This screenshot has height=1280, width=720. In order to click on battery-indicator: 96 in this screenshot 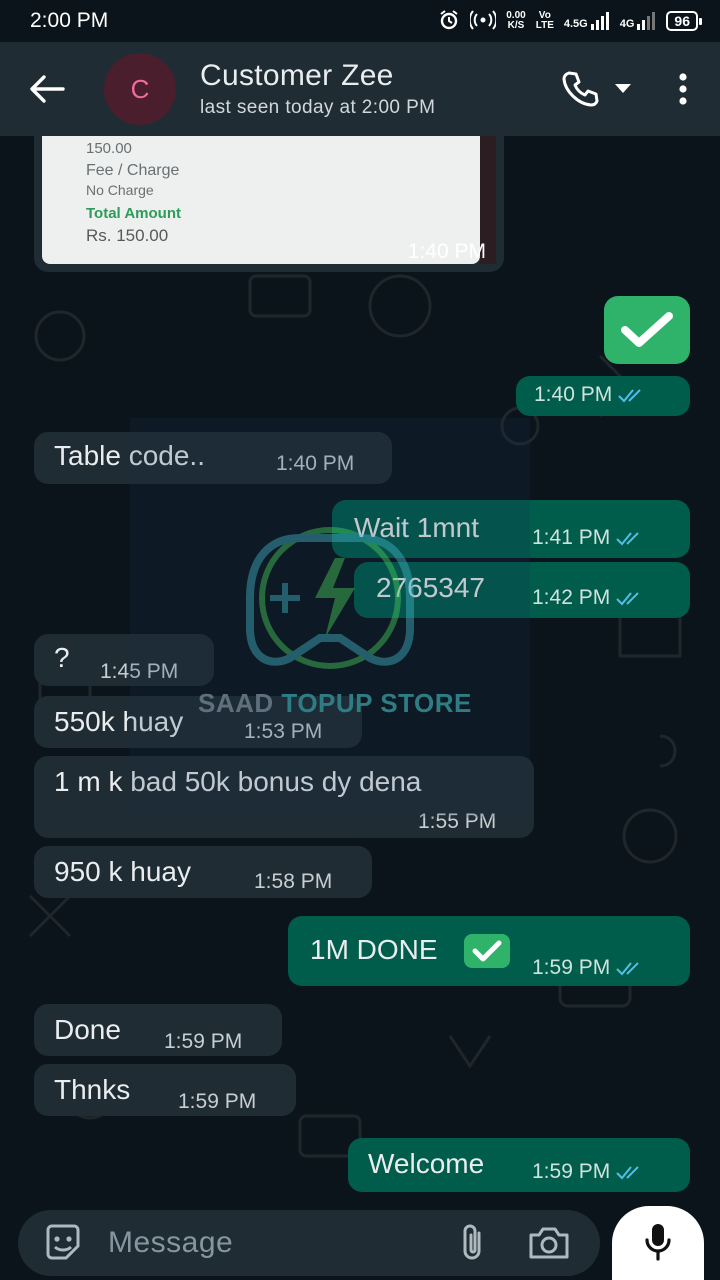, I will do `click(684, 21)`.